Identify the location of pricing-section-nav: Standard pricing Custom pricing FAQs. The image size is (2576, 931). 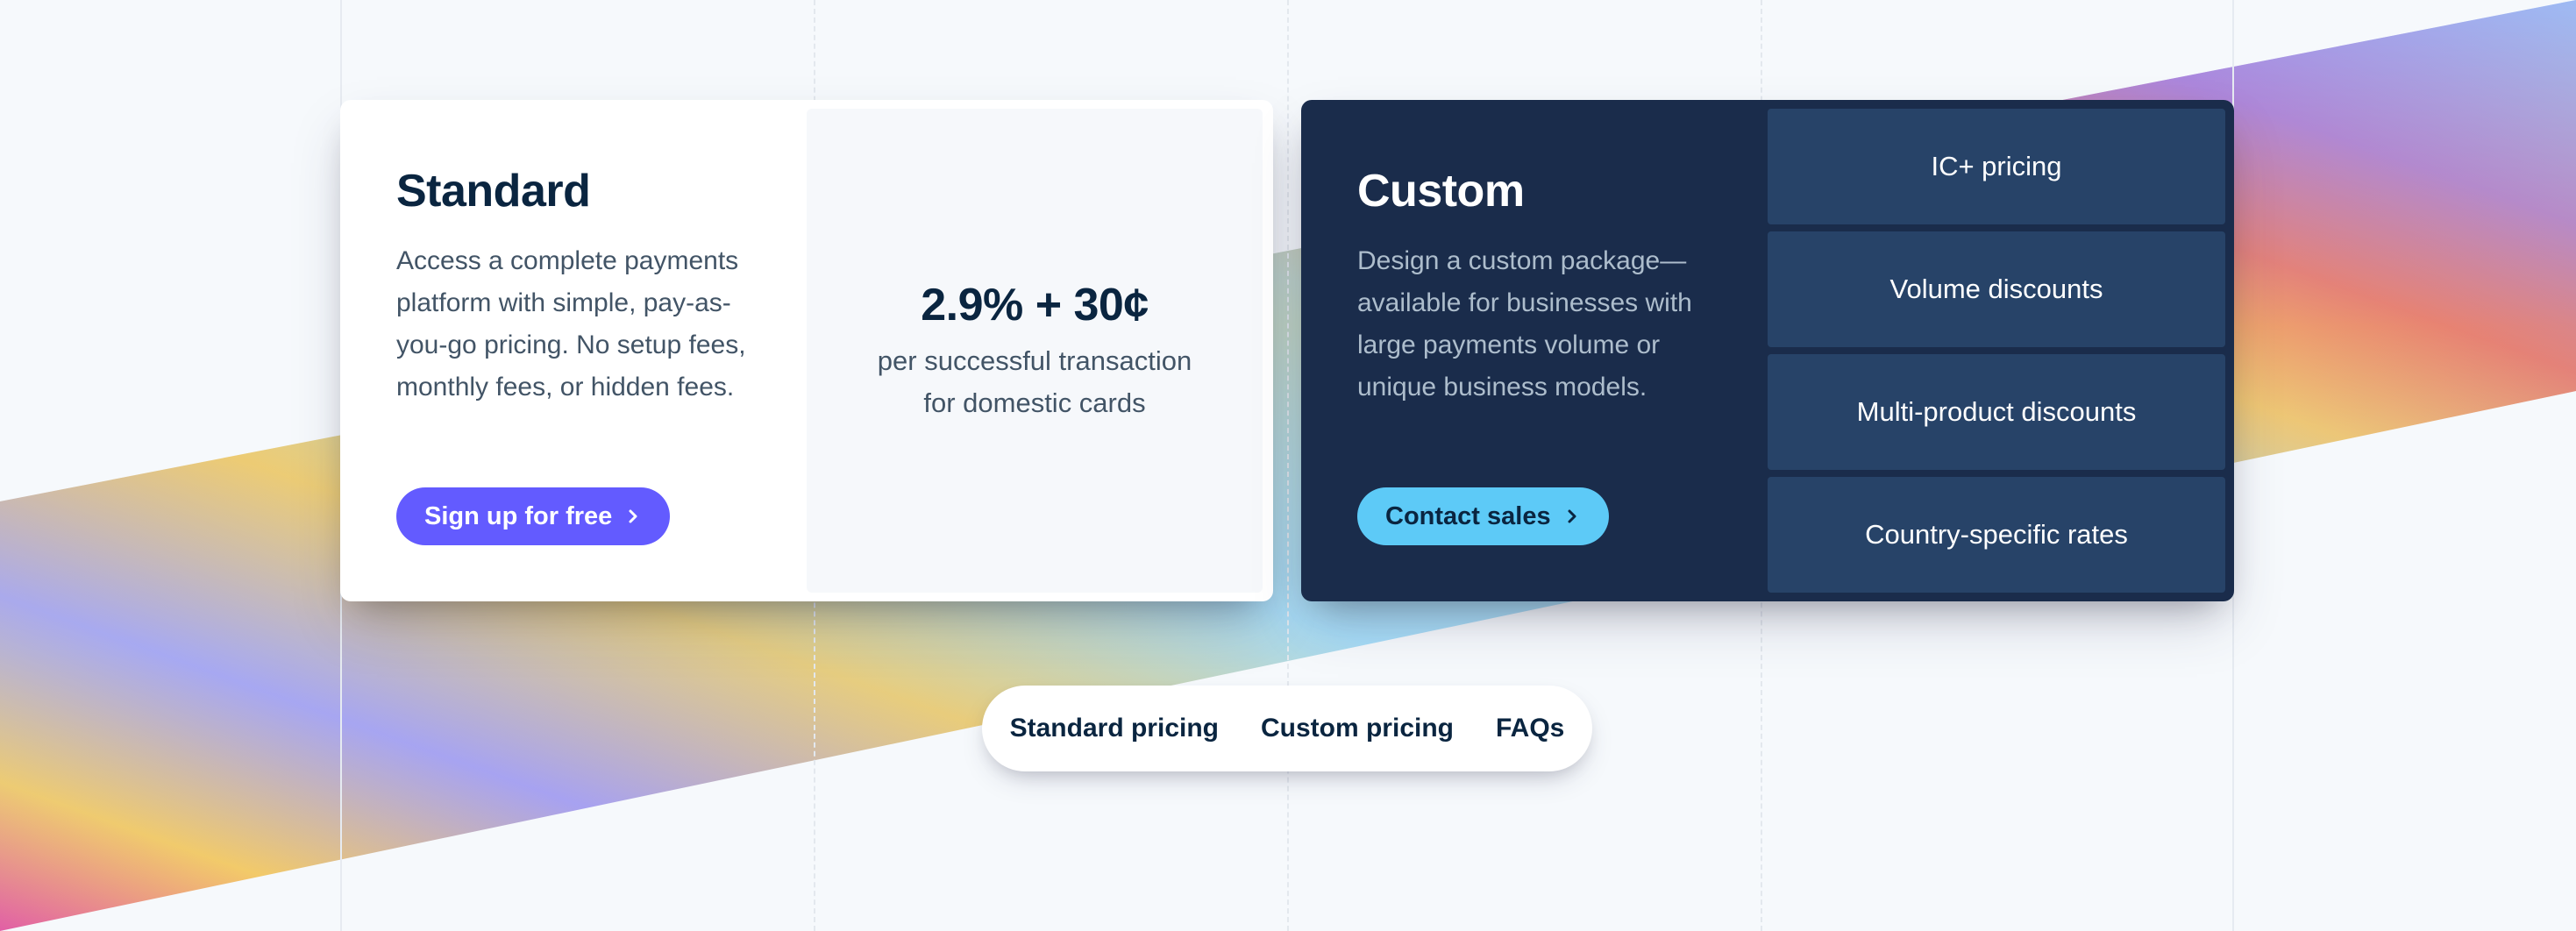
(1287, 729).